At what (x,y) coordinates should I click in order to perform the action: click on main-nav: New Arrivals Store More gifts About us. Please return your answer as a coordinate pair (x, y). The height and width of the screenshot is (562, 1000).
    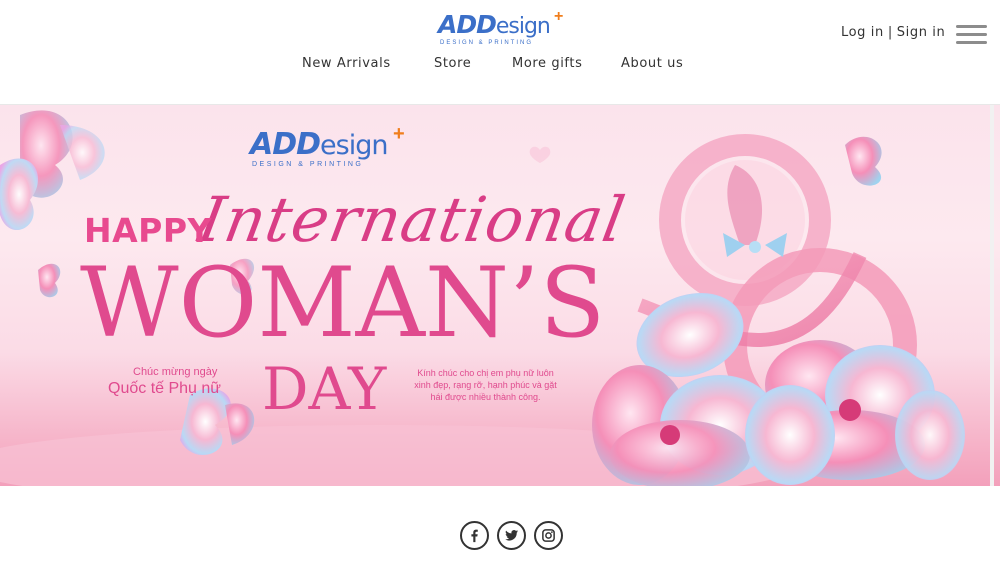
    Looking at the image, I should click on (500, 64).